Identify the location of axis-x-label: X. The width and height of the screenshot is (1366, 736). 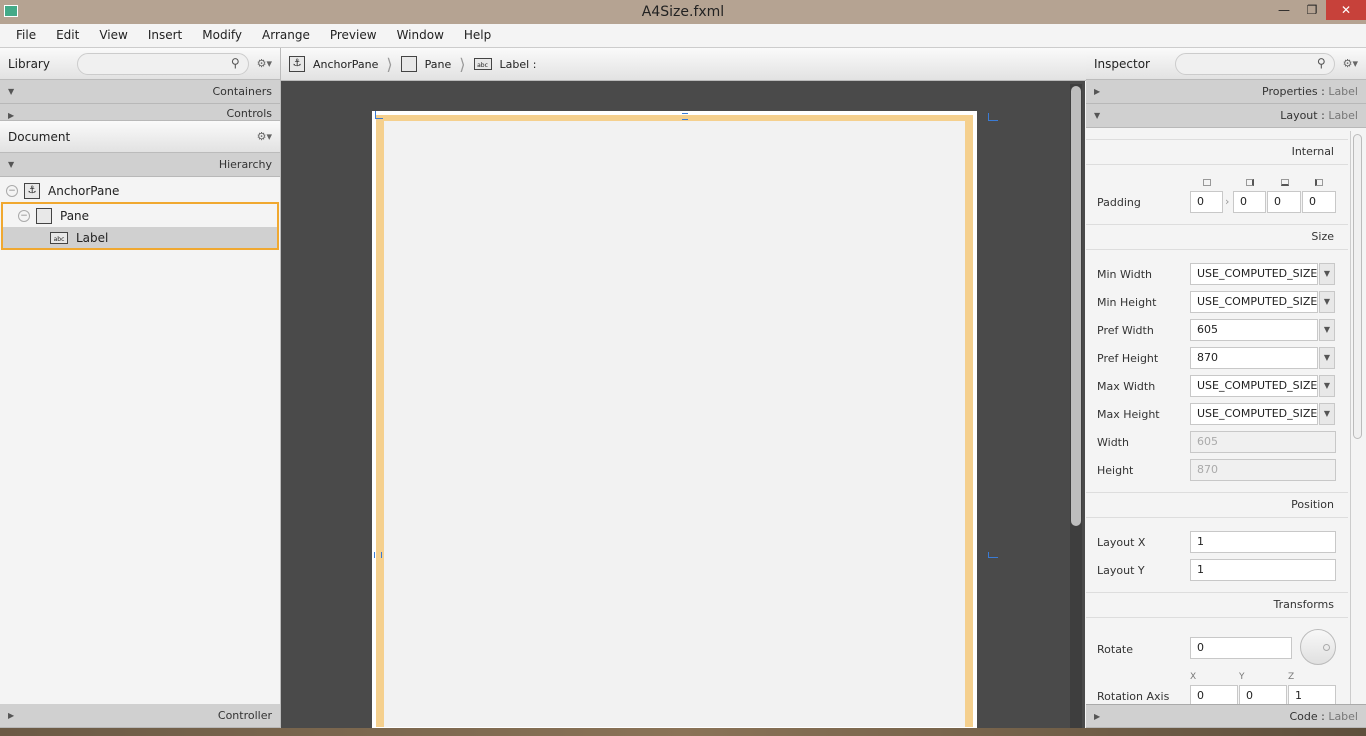
(1193, 677).